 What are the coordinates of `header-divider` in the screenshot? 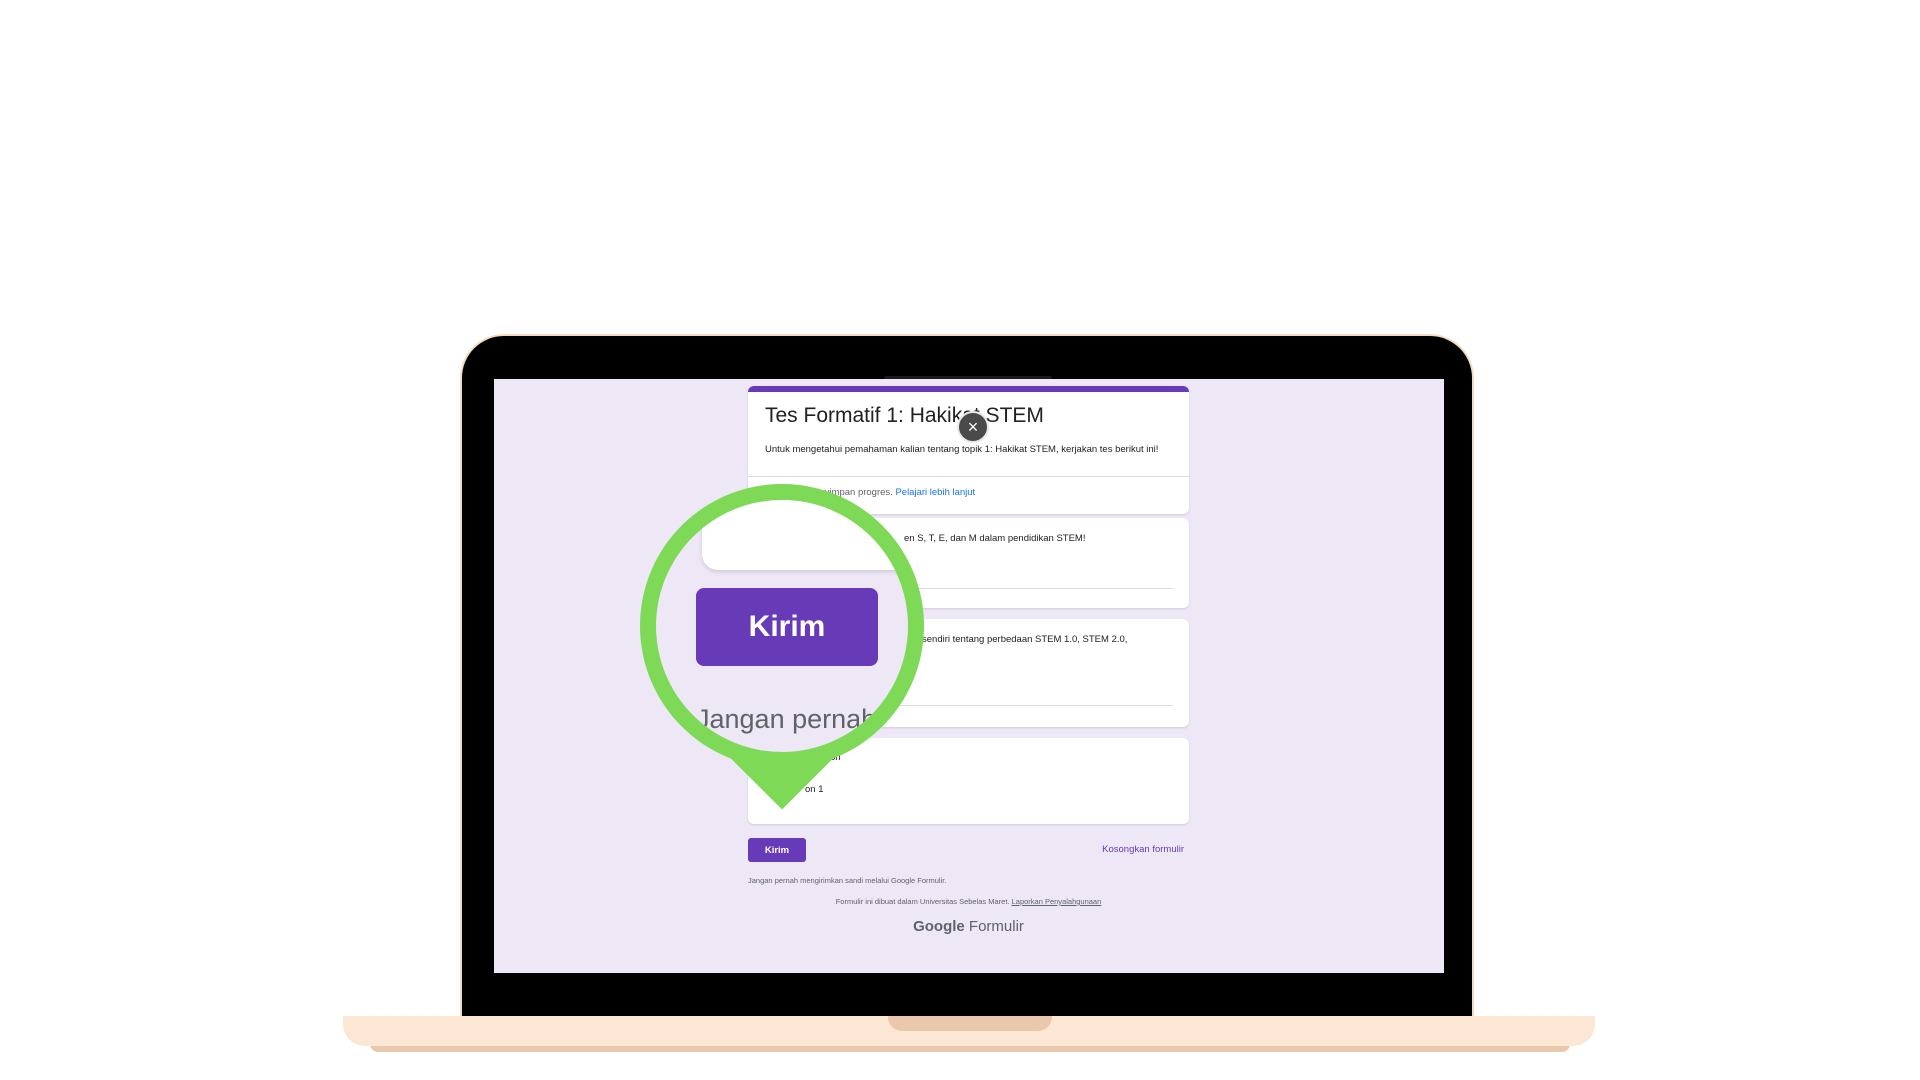 It's located at (968, 476).